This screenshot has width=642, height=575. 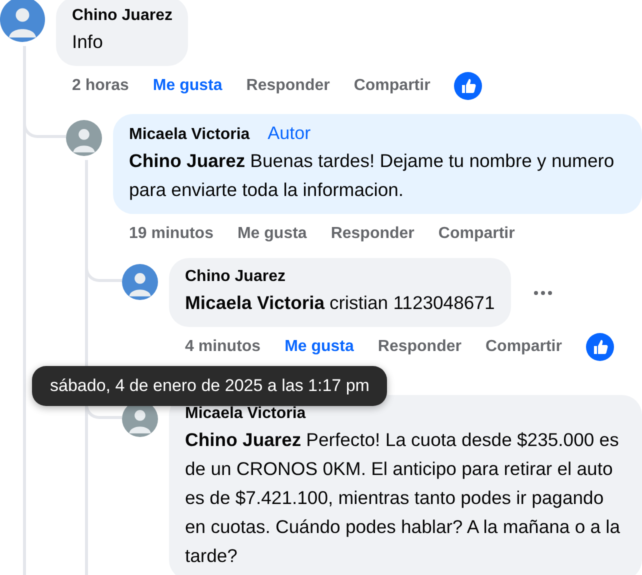 I want to click on timestamp-tooltip: sábado, 4 de enero de 2025 a las 1:17 pm, so click(x=210, y=386).